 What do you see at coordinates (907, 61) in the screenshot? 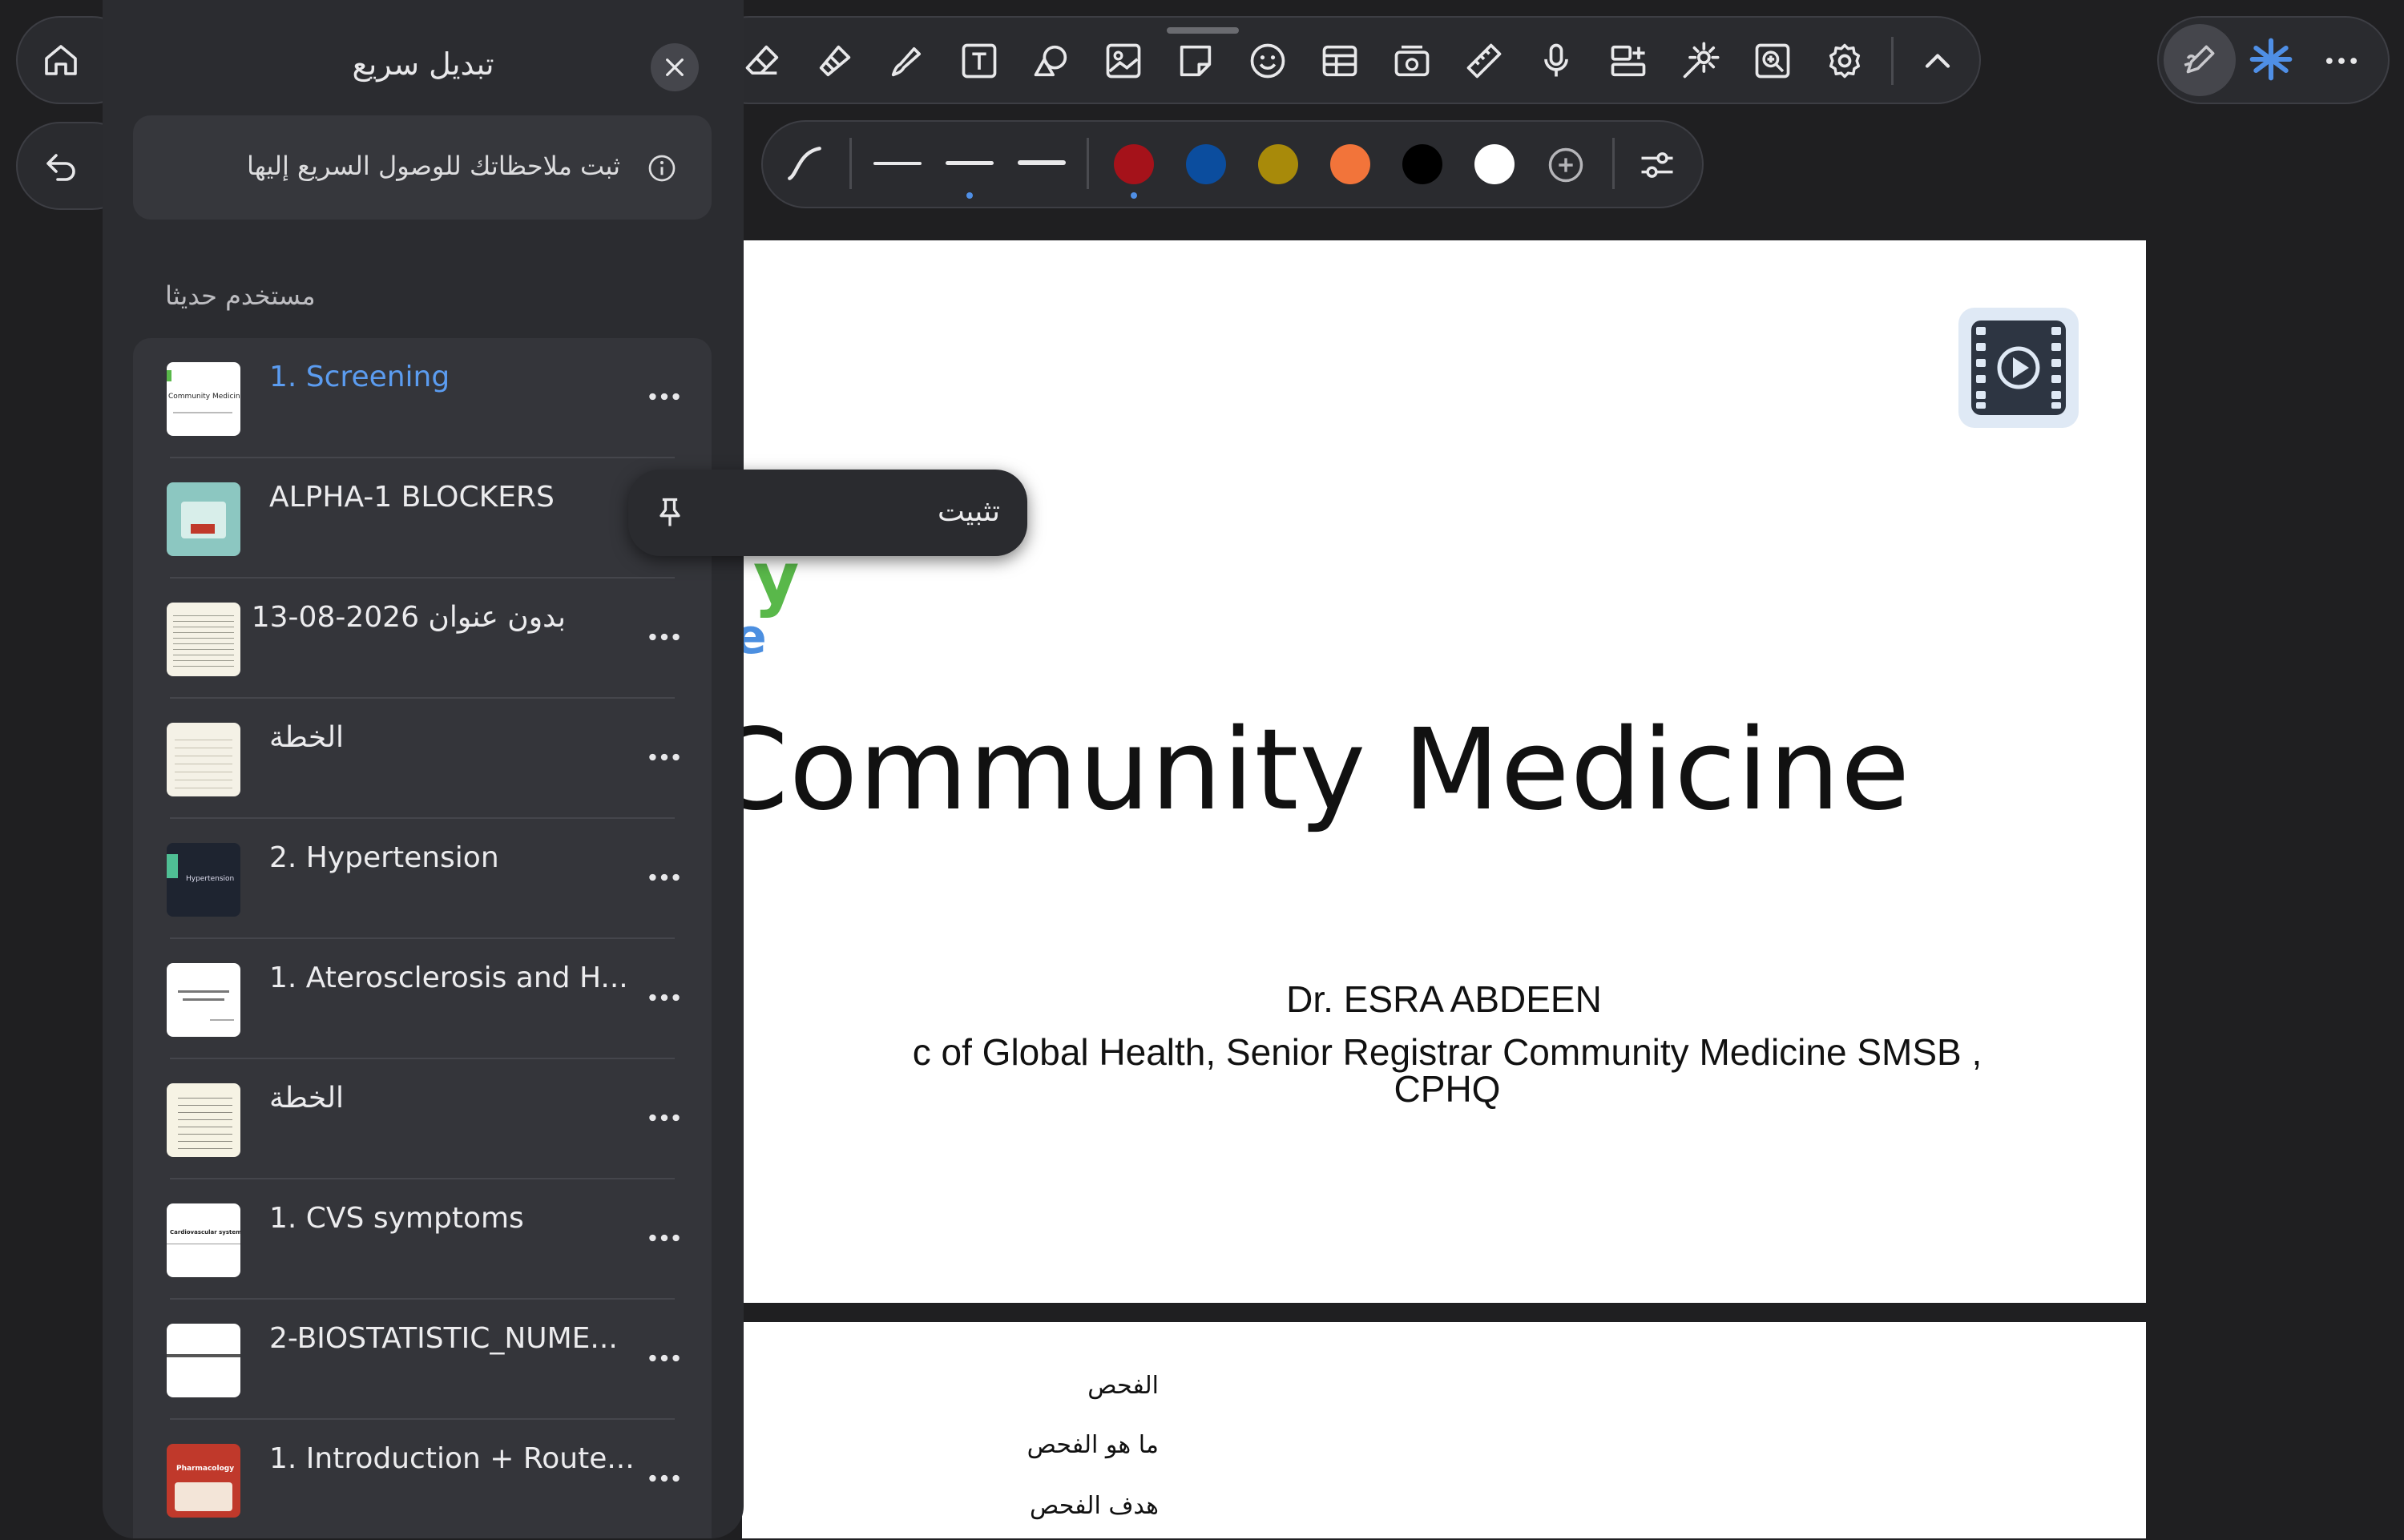
I see `highlighter-icon` at bounding box center [907, 61].